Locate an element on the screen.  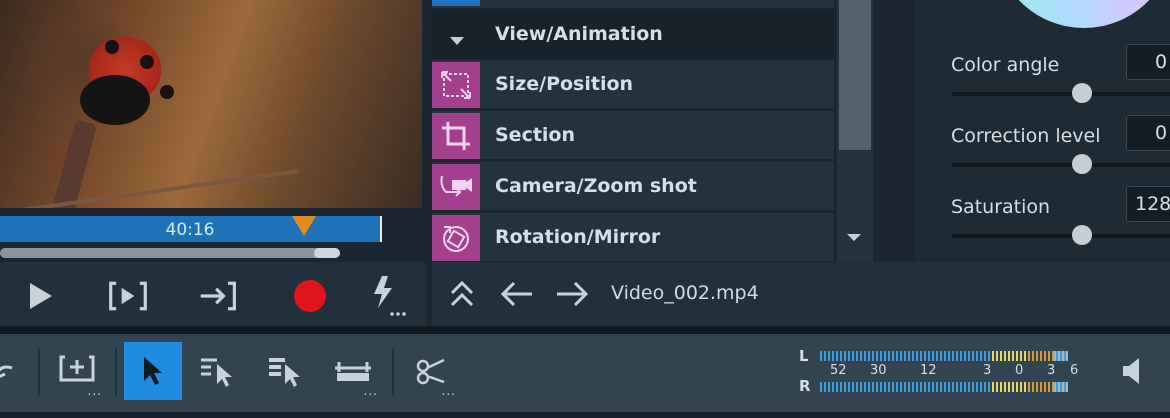
timecode: 40:16 is located at coordinates (190, 230).